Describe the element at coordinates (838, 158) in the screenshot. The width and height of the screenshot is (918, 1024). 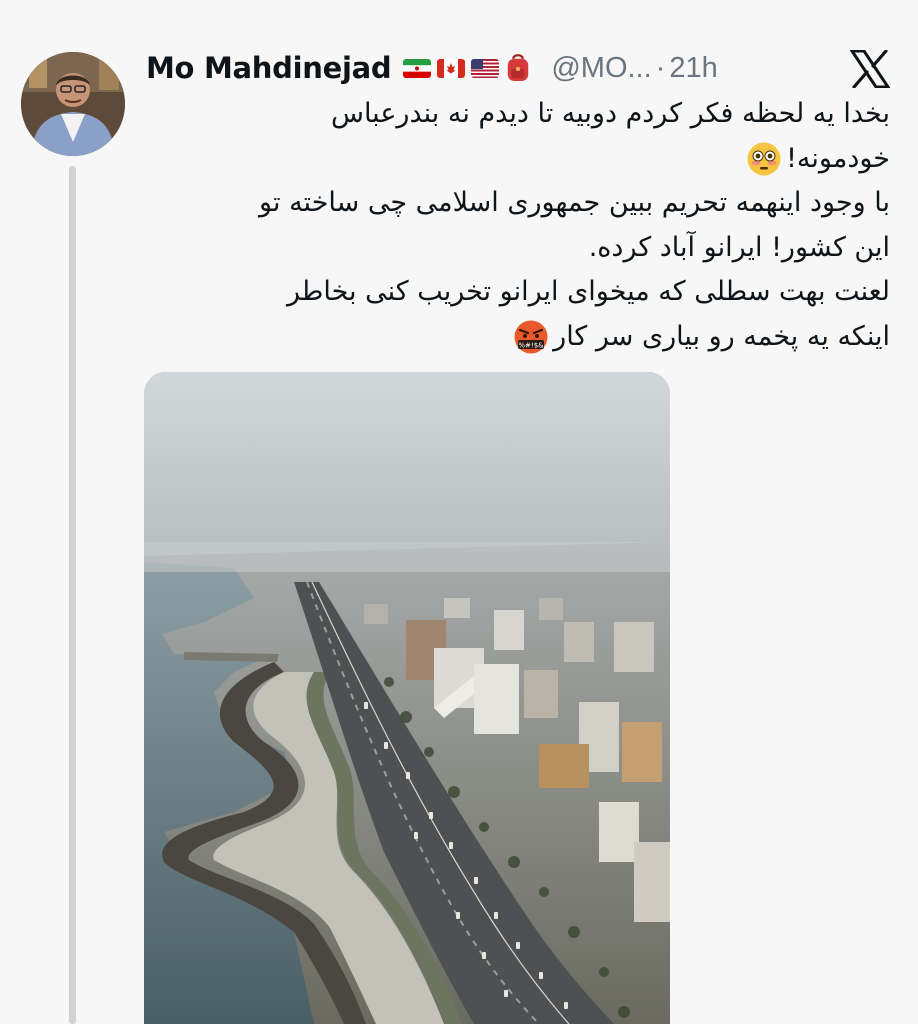
I see `tweet-text-line-2-text: خودمونه!` at that location.